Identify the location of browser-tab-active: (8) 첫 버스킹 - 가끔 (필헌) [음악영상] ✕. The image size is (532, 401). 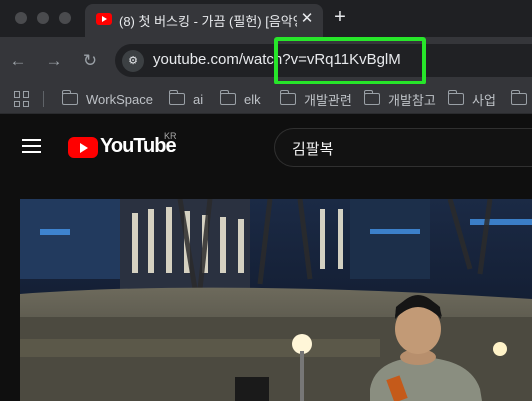
(204, 20).